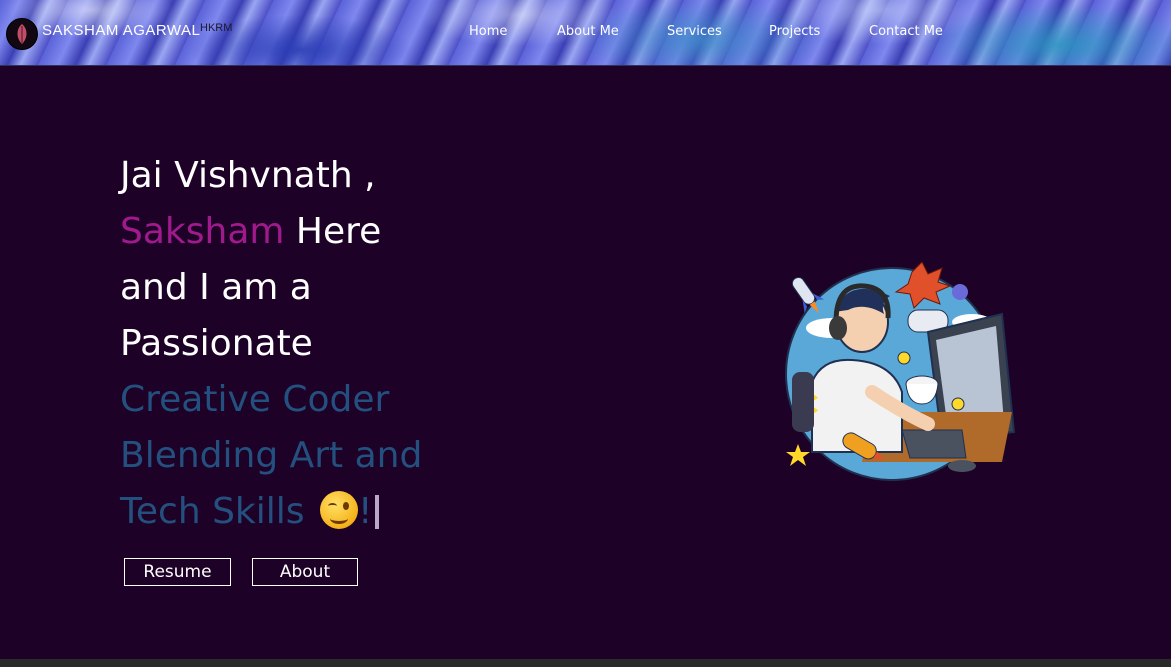 Image resolution: width=1171 pixels, height=667 pixels. I want to click on wink-emoji-icon, so click(339, 510).